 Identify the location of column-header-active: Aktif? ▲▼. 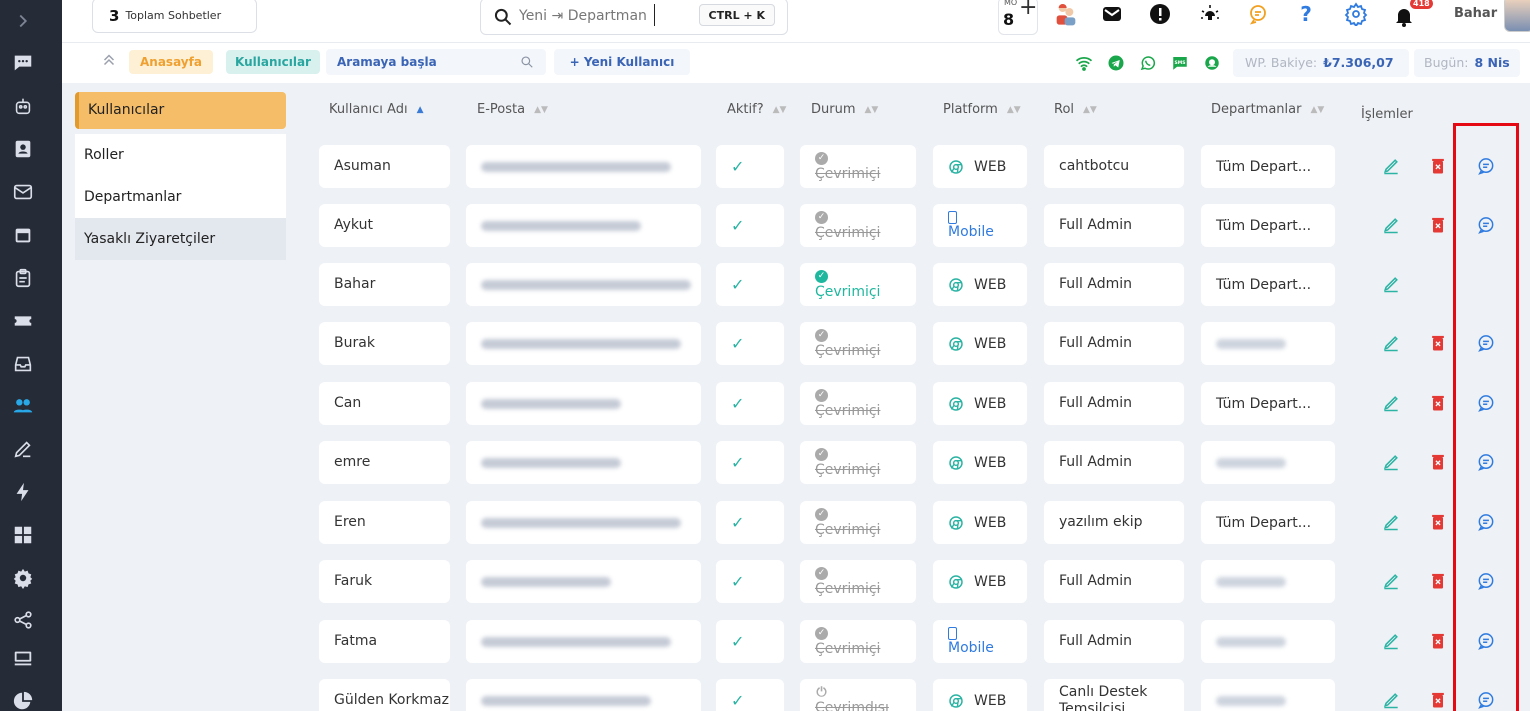
(756, 109).